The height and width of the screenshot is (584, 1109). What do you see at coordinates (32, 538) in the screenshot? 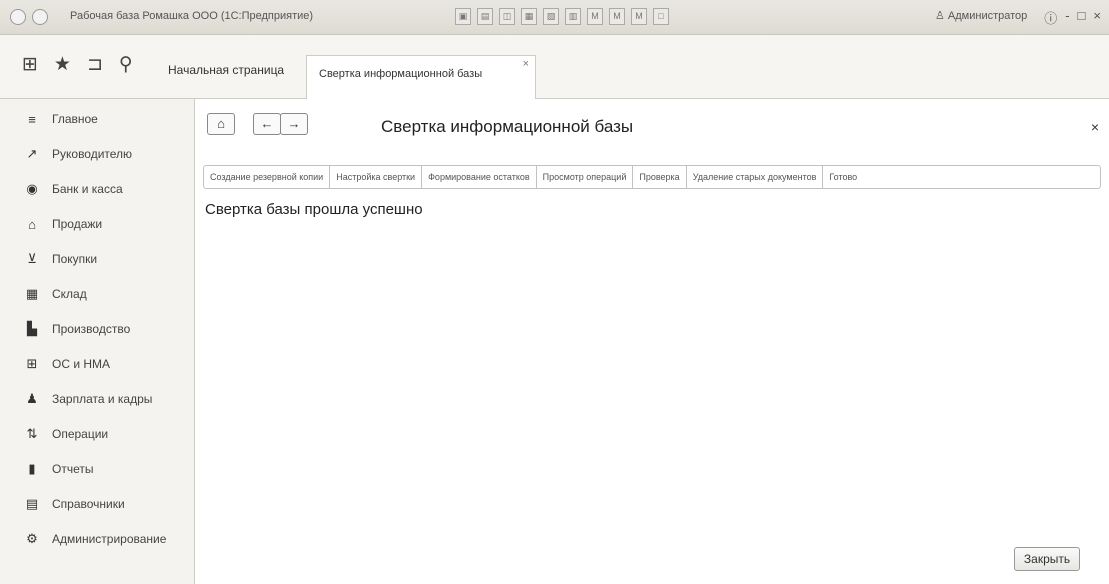
I see `gear-icon: ⚙` at bounding box center [32, 538].